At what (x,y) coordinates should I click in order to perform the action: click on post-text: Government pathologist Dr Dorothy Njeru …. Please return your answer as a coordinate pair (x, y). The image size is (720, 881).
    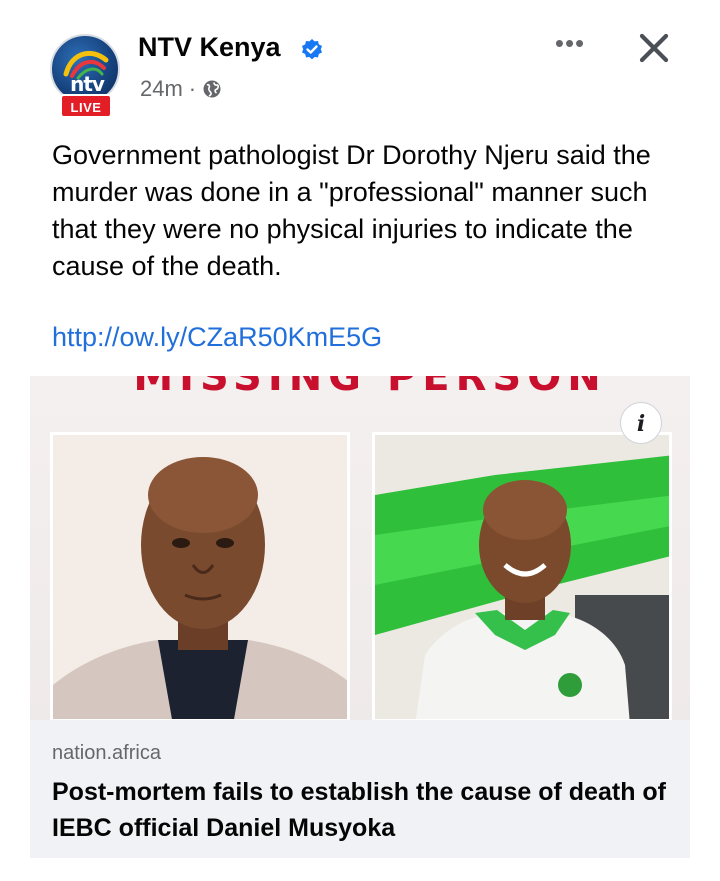
    Looking at the image, I should click on (351, 210).